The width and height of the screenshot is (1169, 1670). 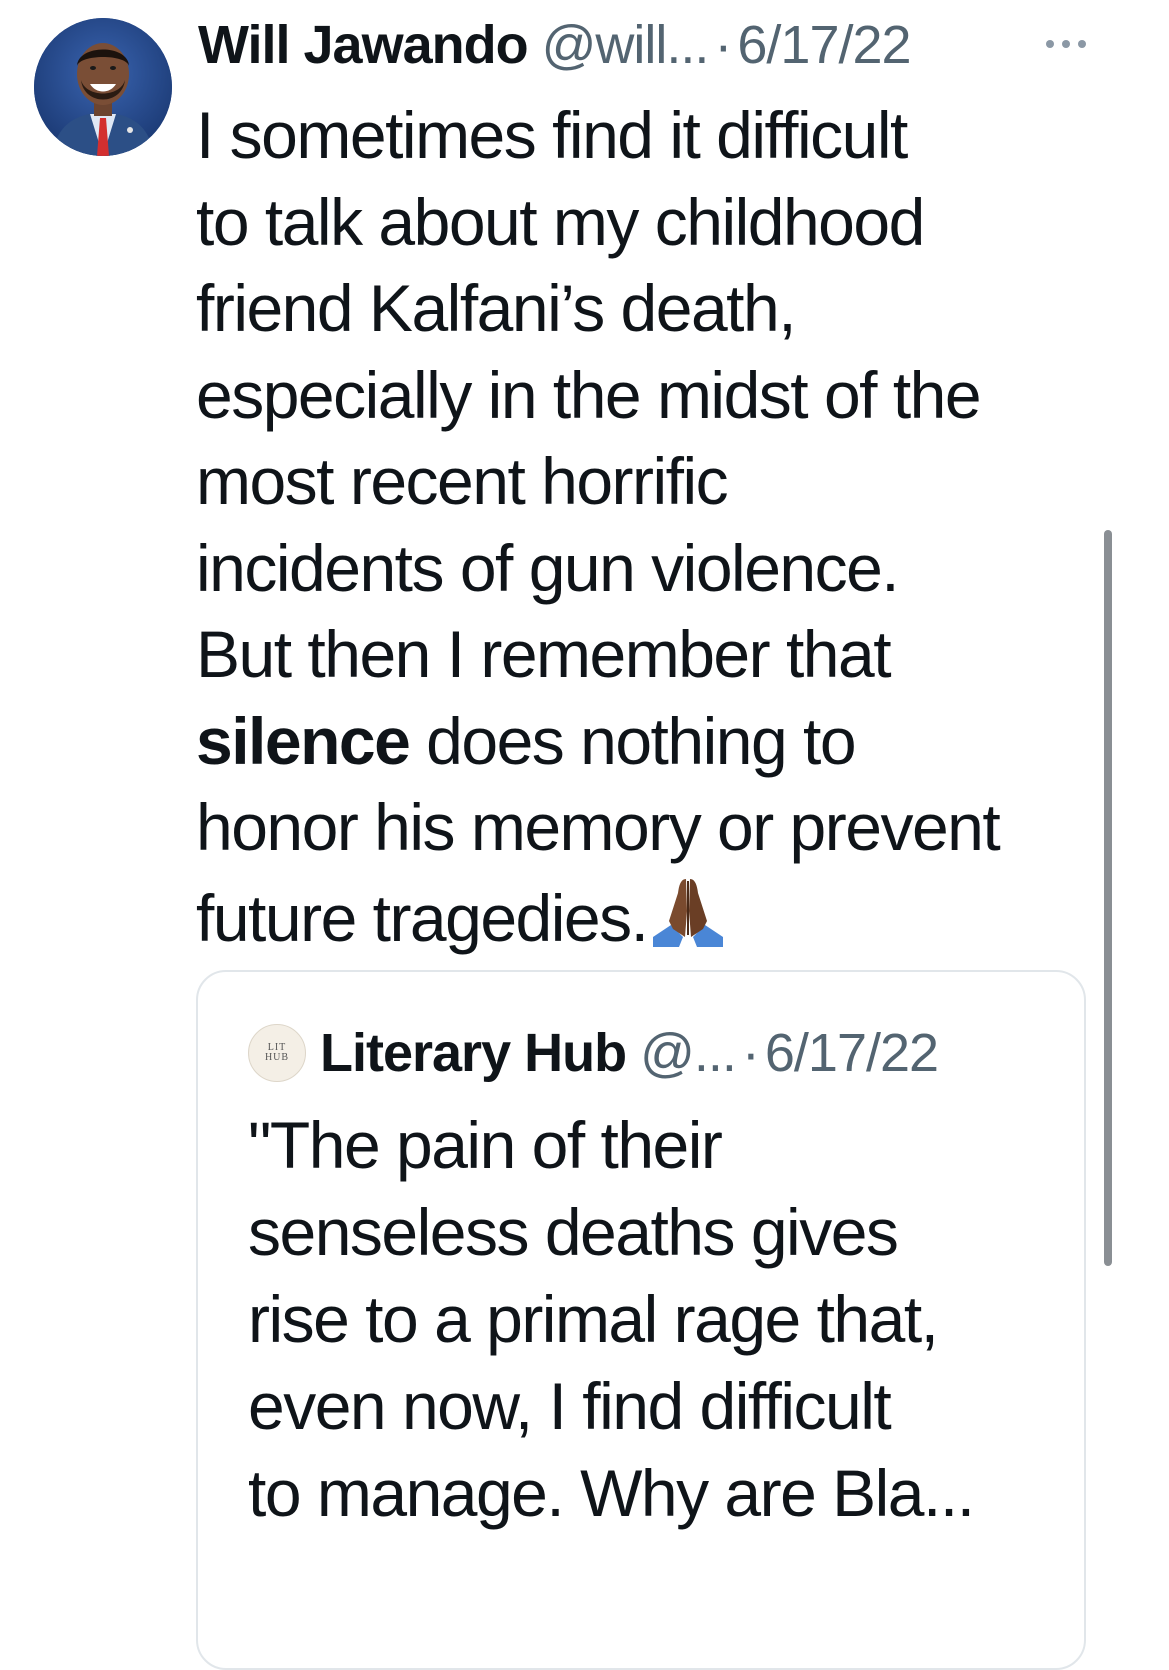 I want to click on tweet-text-line: future tragedies., so click(x=661, y=916).